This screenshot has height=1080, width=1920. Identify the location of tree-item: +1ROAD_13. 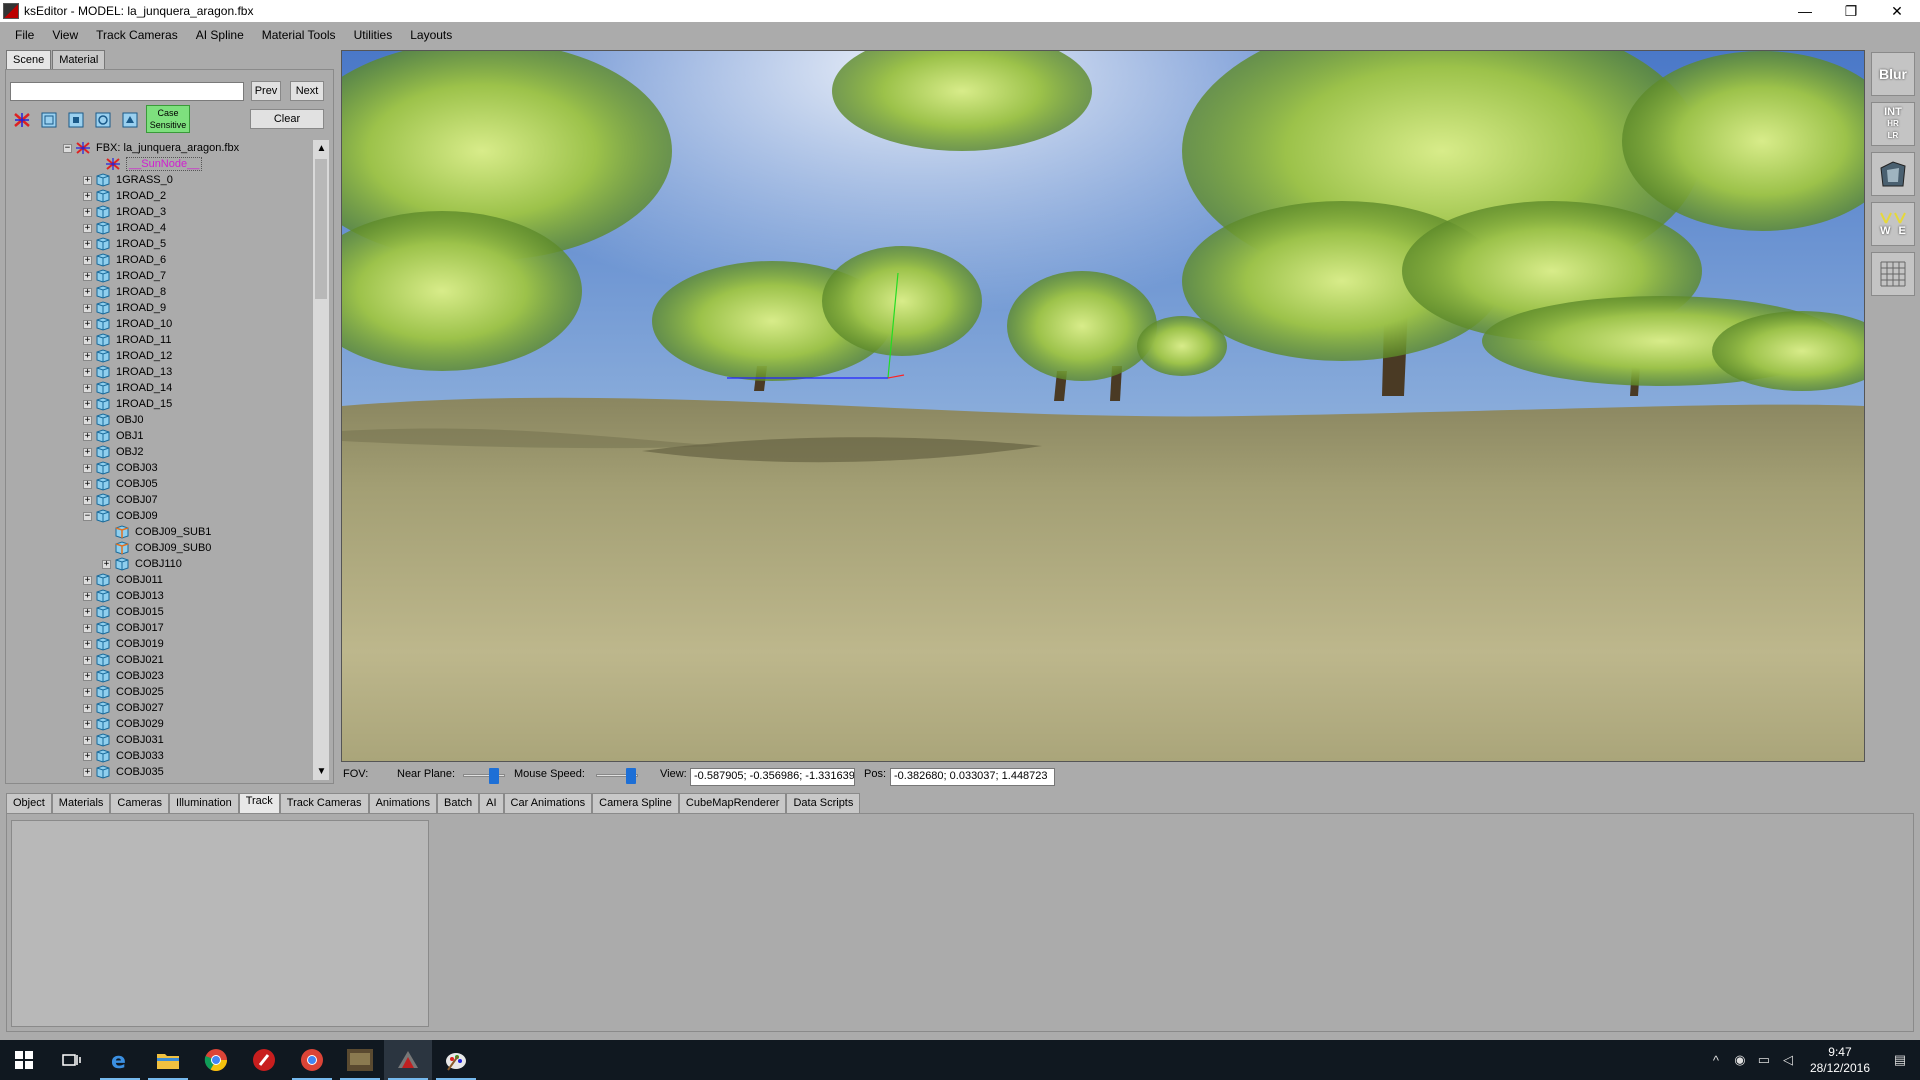
(127, 372).